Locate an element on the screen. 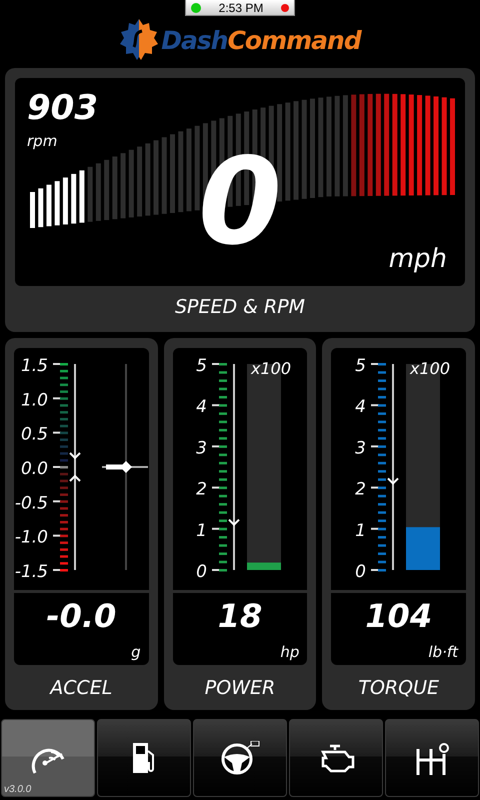 The height and width of the screenshot is (800, 480). scale-label: -1.0 is located at coordinates (31, 538).